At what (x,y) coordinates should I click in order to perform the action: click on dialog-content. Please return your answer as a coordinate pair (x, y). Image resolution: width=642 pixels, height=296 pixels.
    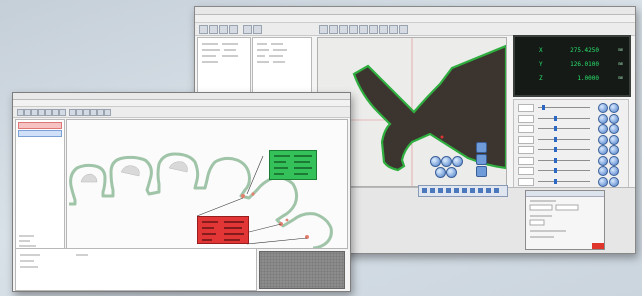
    Looking at the image, I should click on (554, 219).